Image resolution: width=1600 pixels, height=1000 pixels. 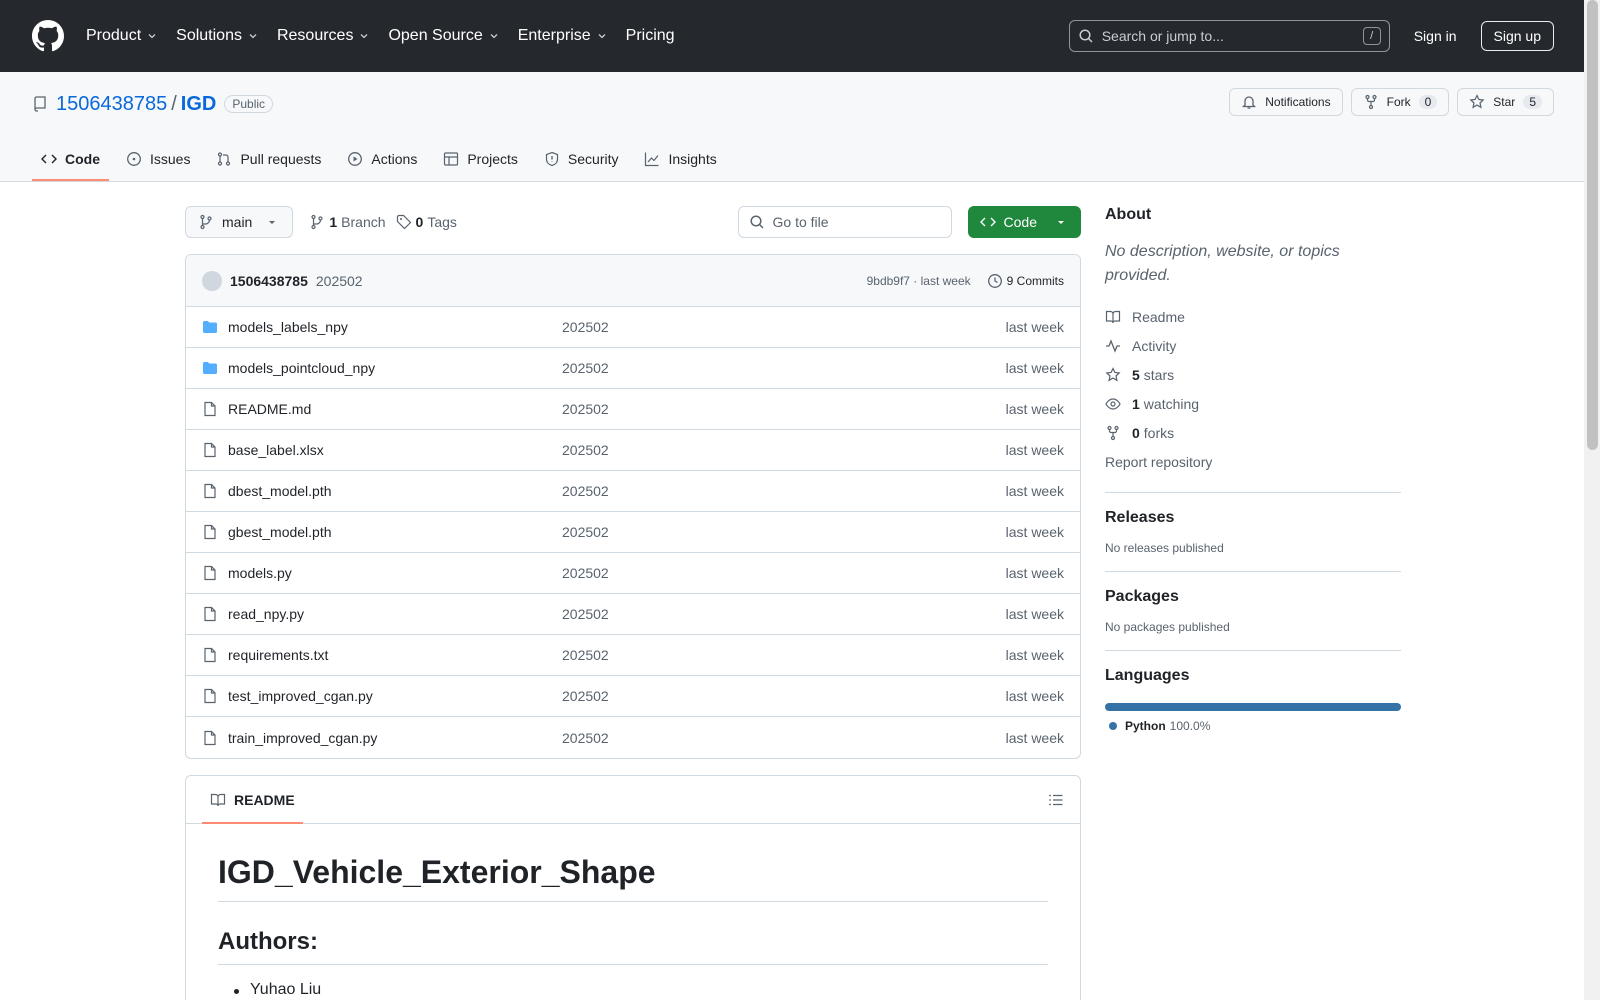 What do you see at coordinates (1253, 374) in the screenshot?
I see `stars-link: 5 stars` at bounding box center [1253, 374].